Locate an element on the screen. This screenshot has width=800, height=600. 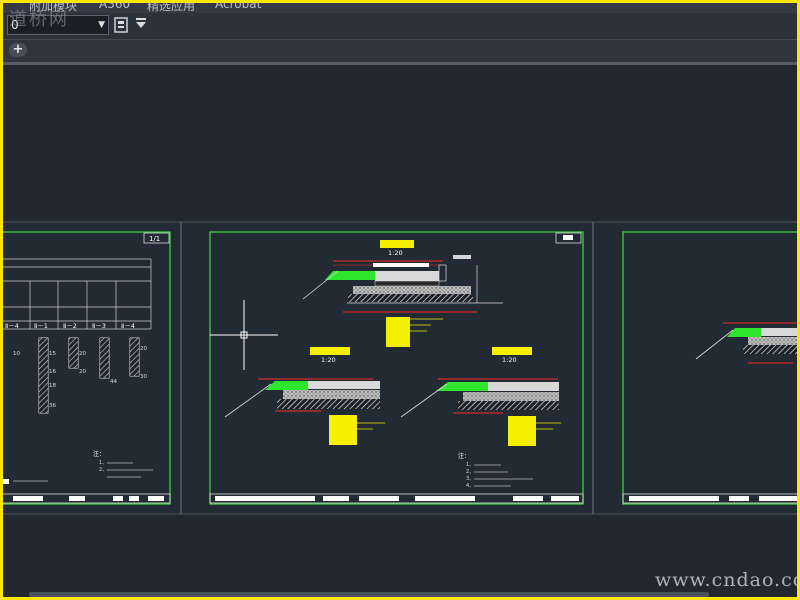
properties-toolbar: 0 ▼ is located at coordinates (400, 26).